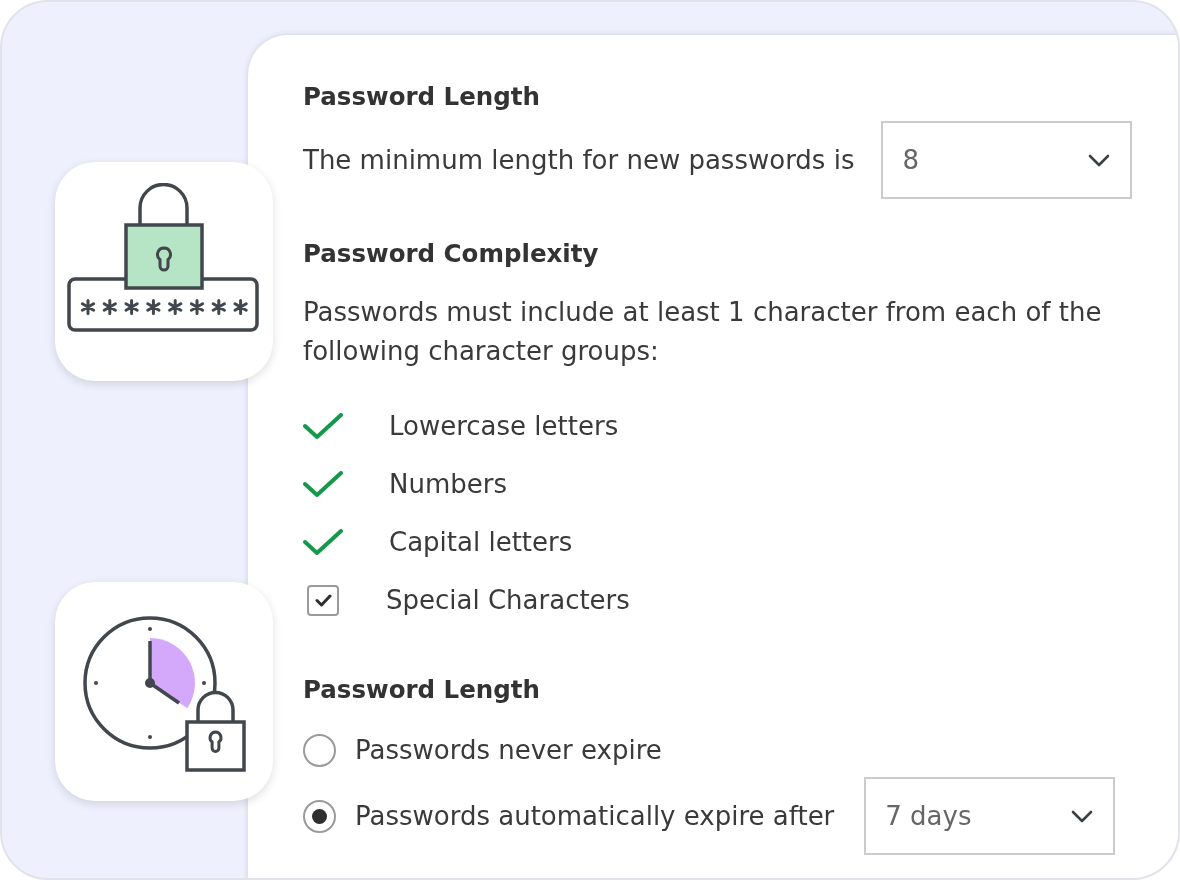 Image resolution: width=1180 pixels, height=880 pixels. What do you see at coordinates (448, 484) in the screenshot?
I see `requirement-label: Numbers` at bounding box center [448, 484].